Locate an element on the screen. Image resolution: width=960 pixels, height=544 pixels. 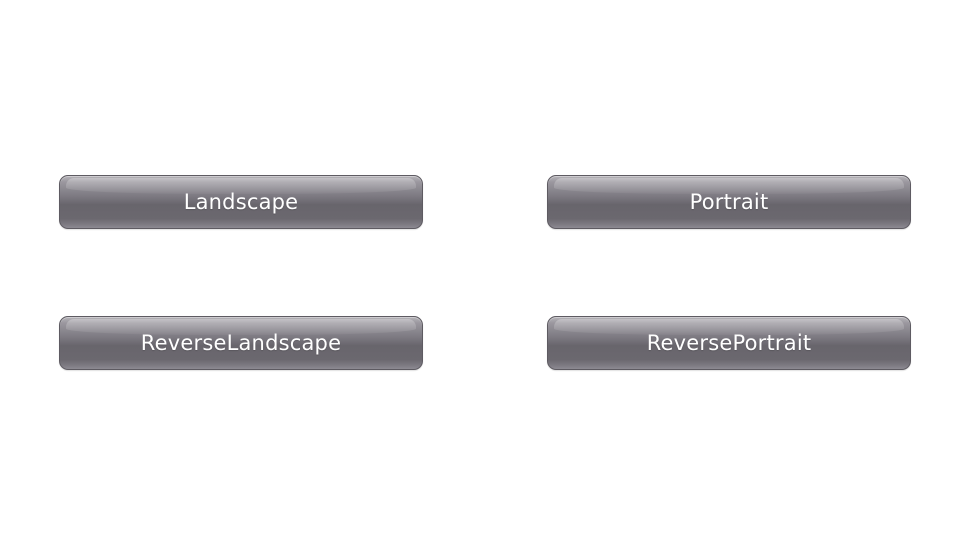
landscape-button-label: Landscape is located at coordinates (241, 202).